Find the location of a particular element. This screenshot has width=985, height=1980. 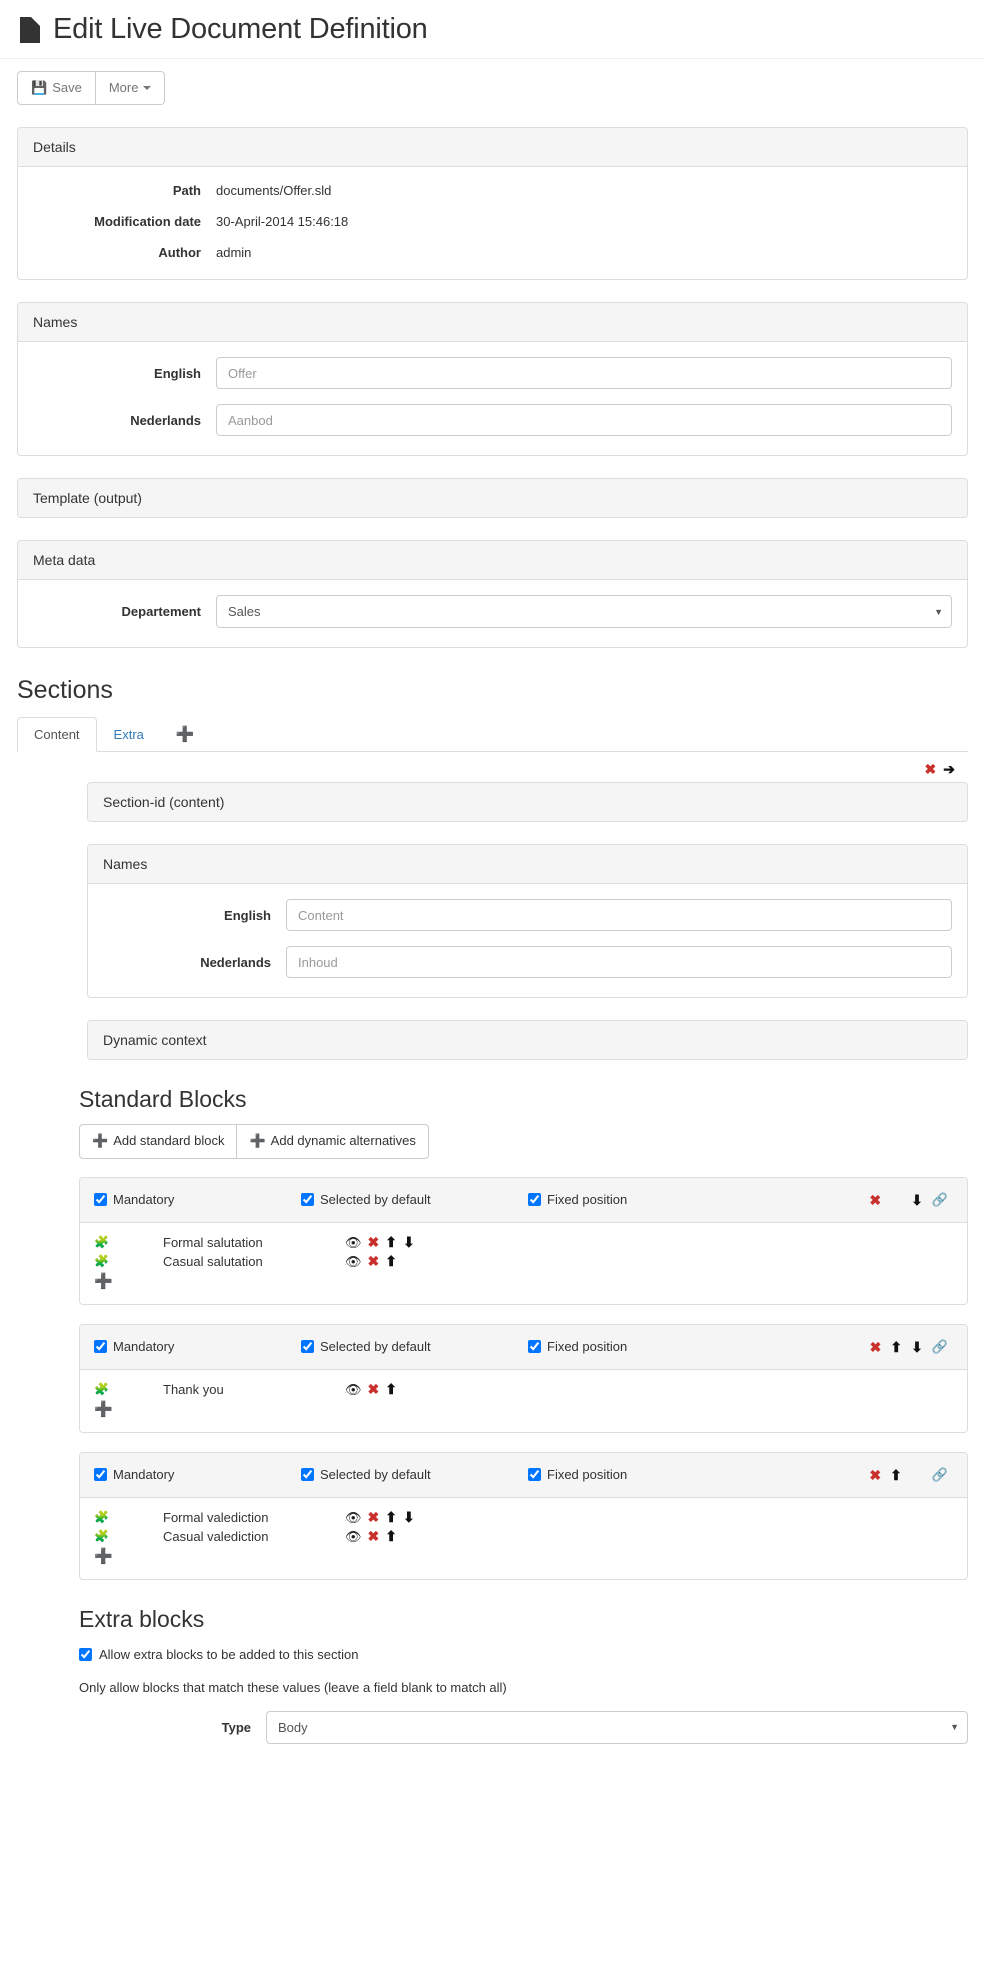

remove-section-icon: ✖ is located at coordinates (931, 769).